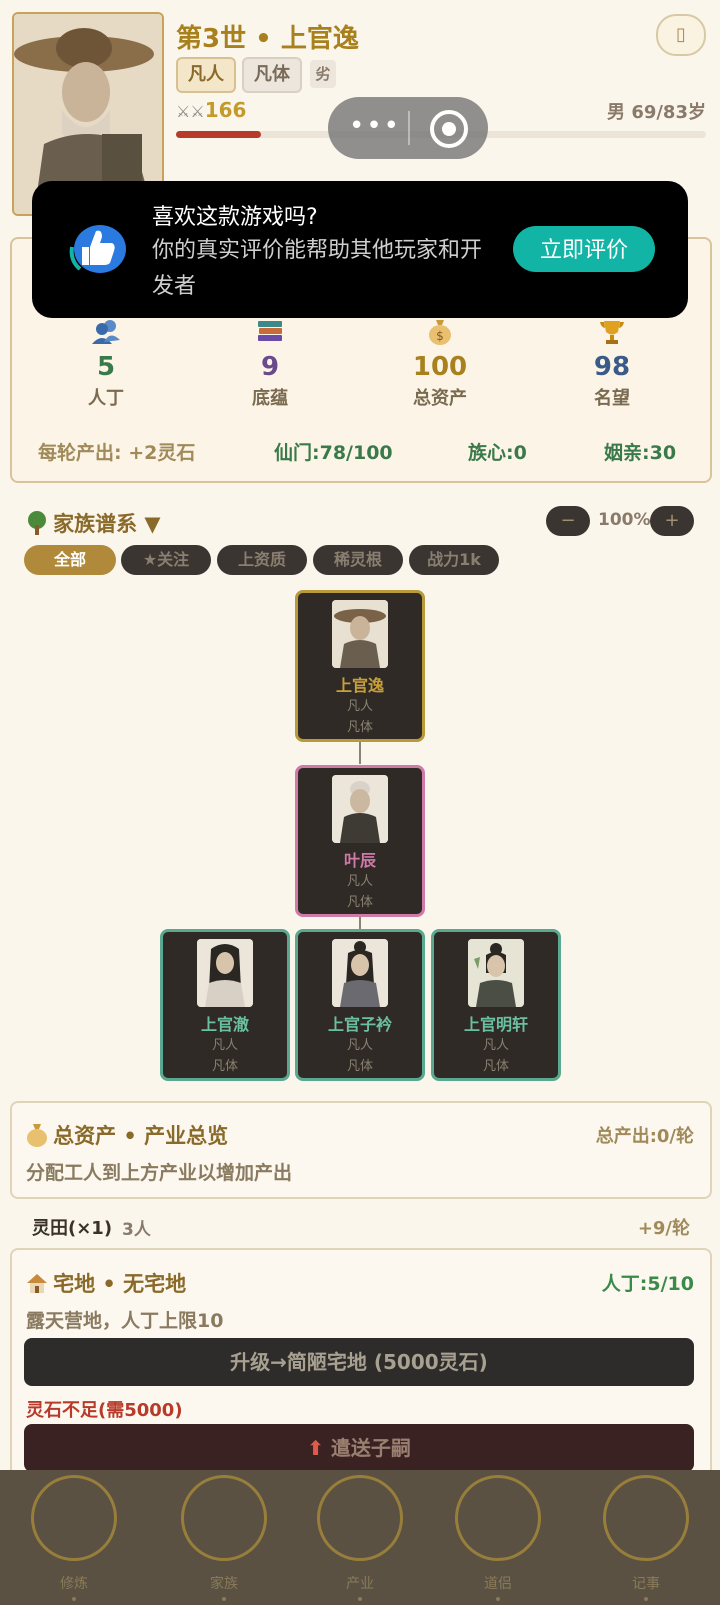 The width and height of the screenshot is (720, 1605). I want to click on homestead-header: 宅地 • 无宅地, so click(106, 1283).